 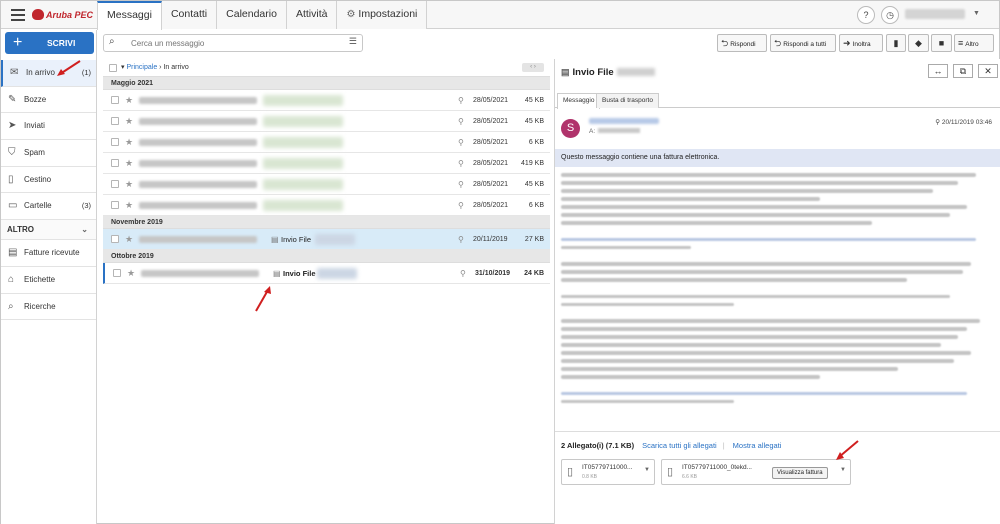 What do you see at coordinates (326, 239) in the screenshot?
I see `table-row: ★ ▤ Invio File ⚲ 20/11/2019 27 KB` at bounding box center [326, 239].